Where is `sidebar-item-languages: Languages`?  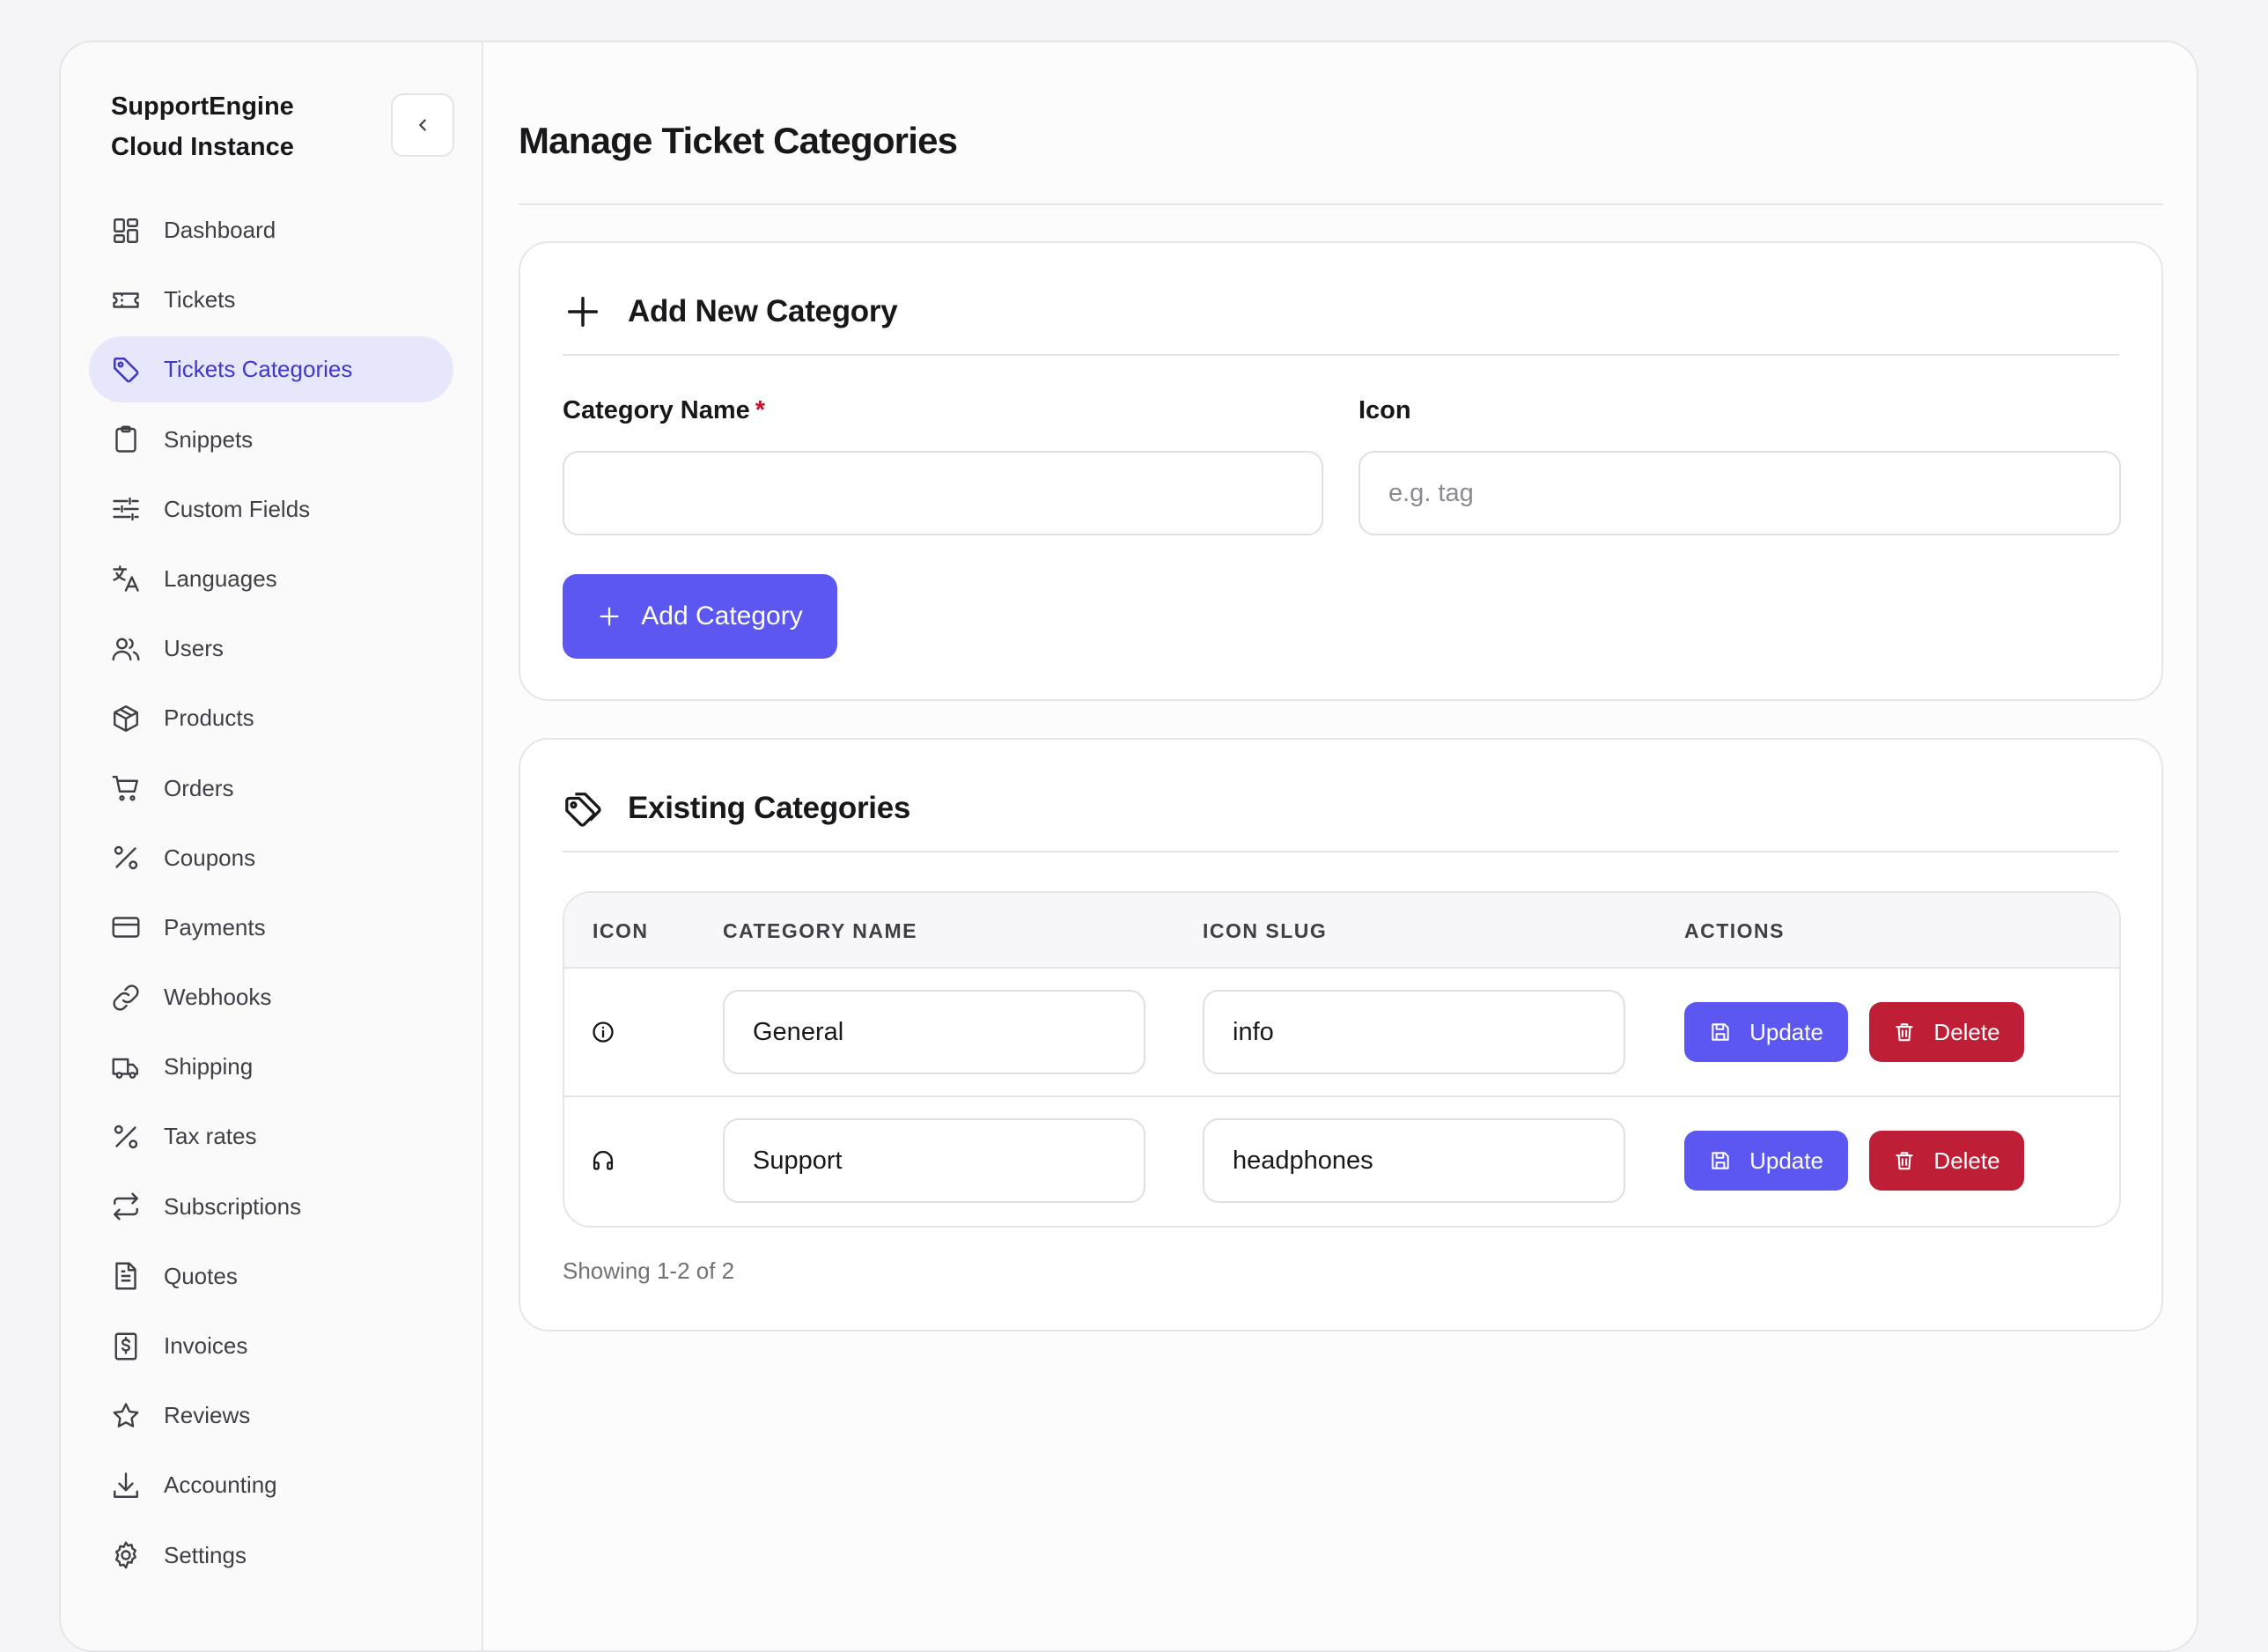 sidebar-item-languages: Languages is located at coordinates (271, 579).